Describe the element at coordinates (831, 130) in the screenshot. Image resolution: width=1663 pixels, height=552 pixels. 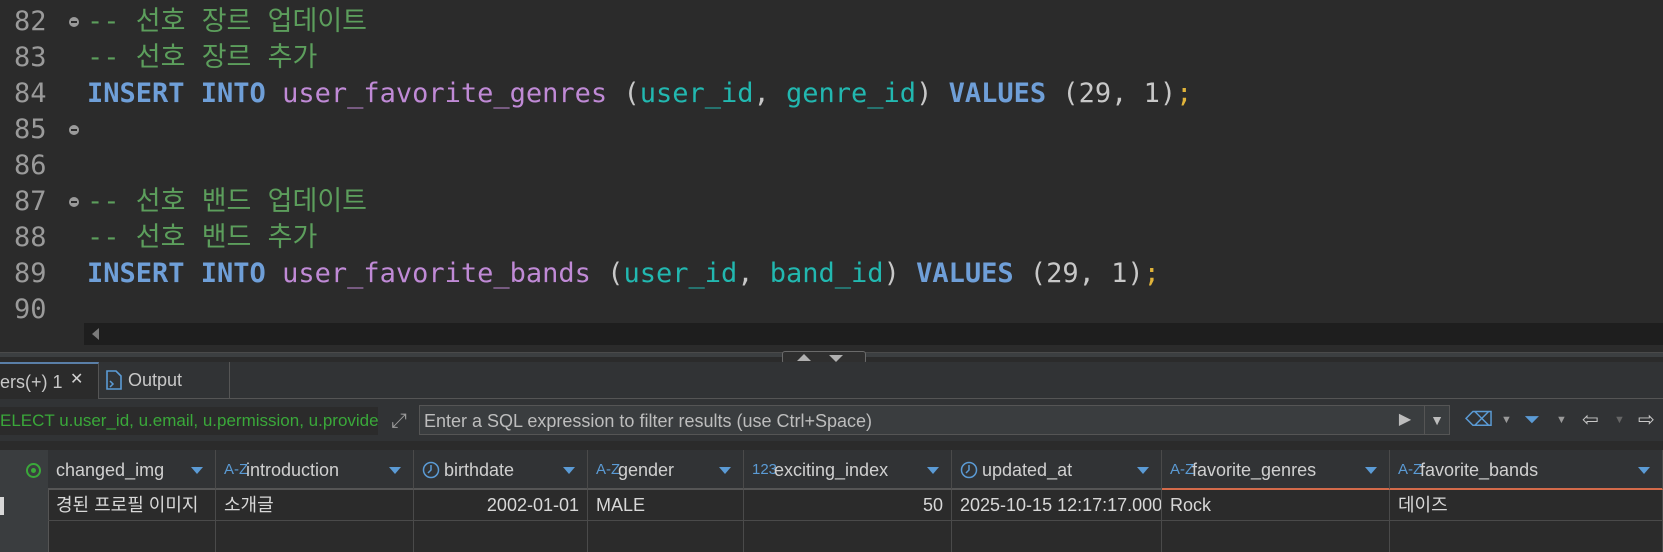
I see `code-line: 85` at that location.